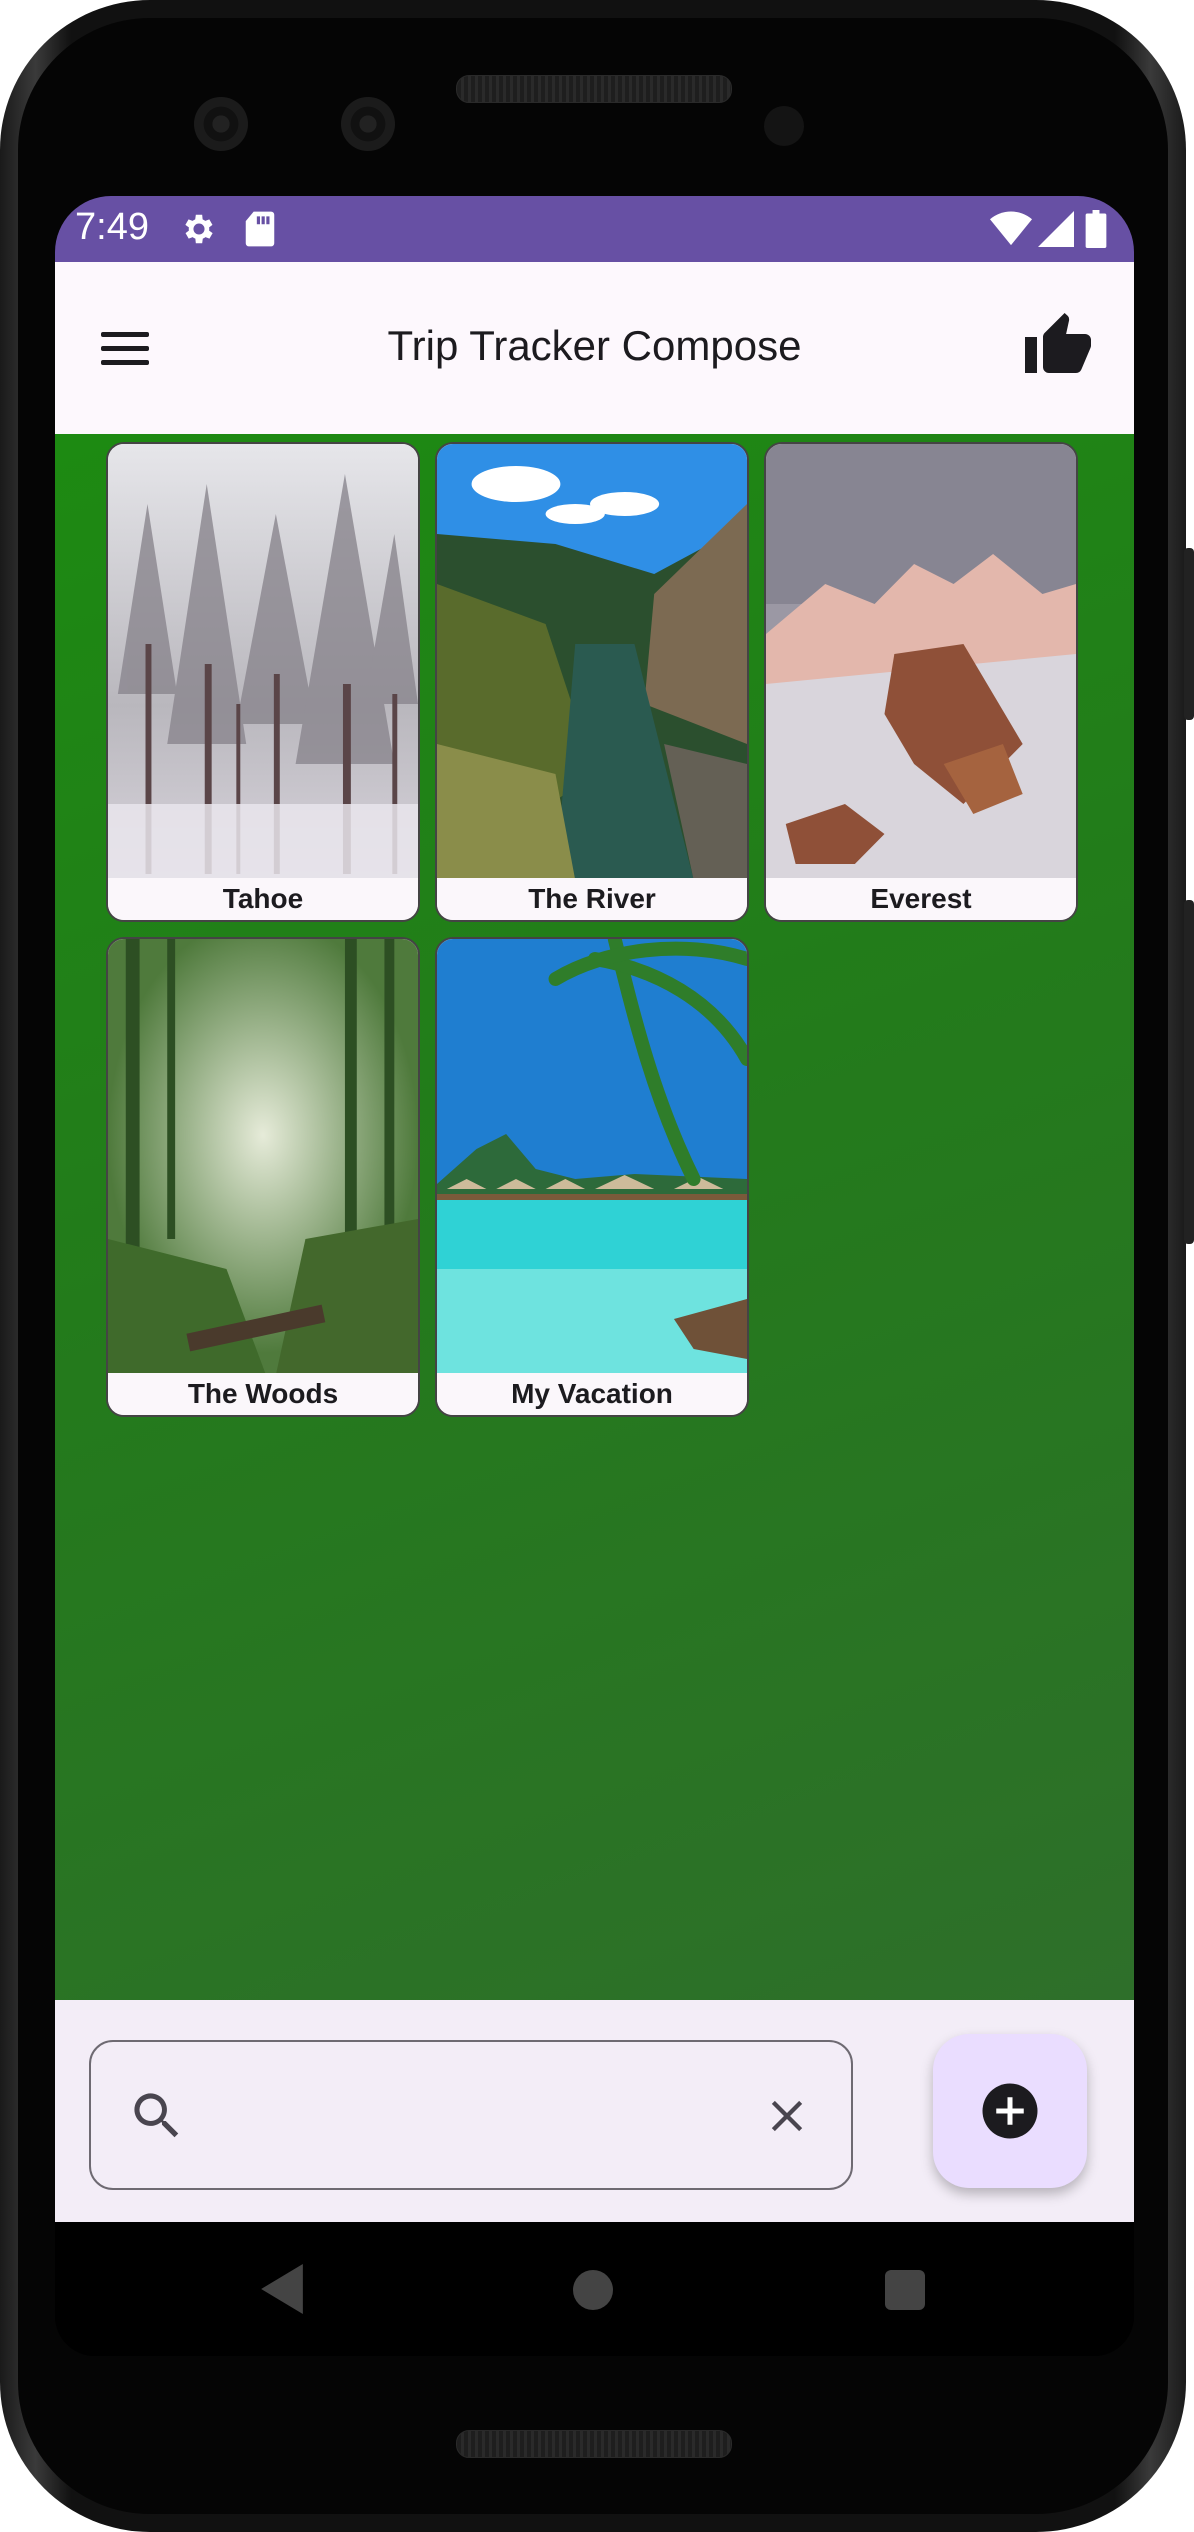  What do you see at coordinates (592, 1157) in the screenshot?
I see `trip-image-tropical-beach` at bounding box center [592, 1157].